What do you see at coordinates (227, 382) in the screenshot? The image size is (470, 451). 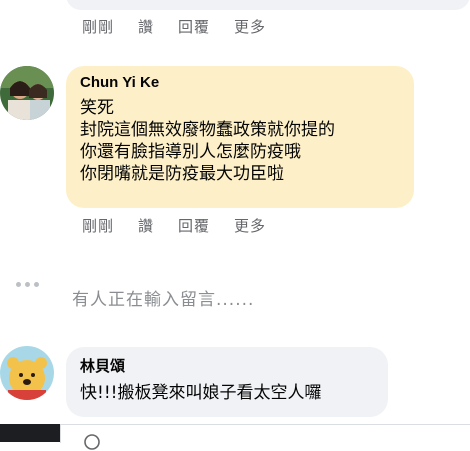 I see `comment-bubble: 林貝頌 快!!!搬板凳來叫娘子看太空人囉` at bounding box center [227, 382].